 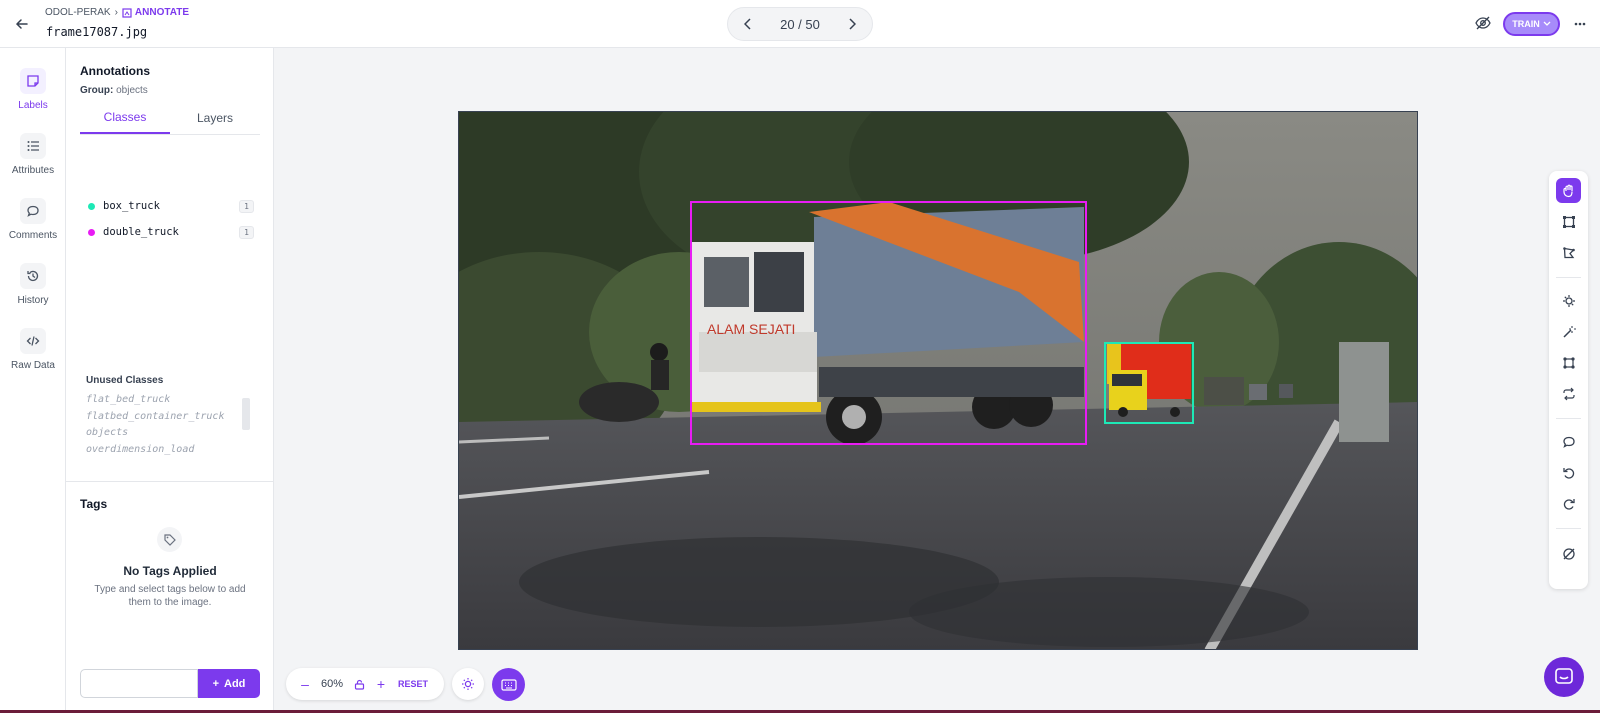 What do you see at coordinates (170, 481) in the screenshot?
I see `panel-divider` at bounding box center [170, 481].